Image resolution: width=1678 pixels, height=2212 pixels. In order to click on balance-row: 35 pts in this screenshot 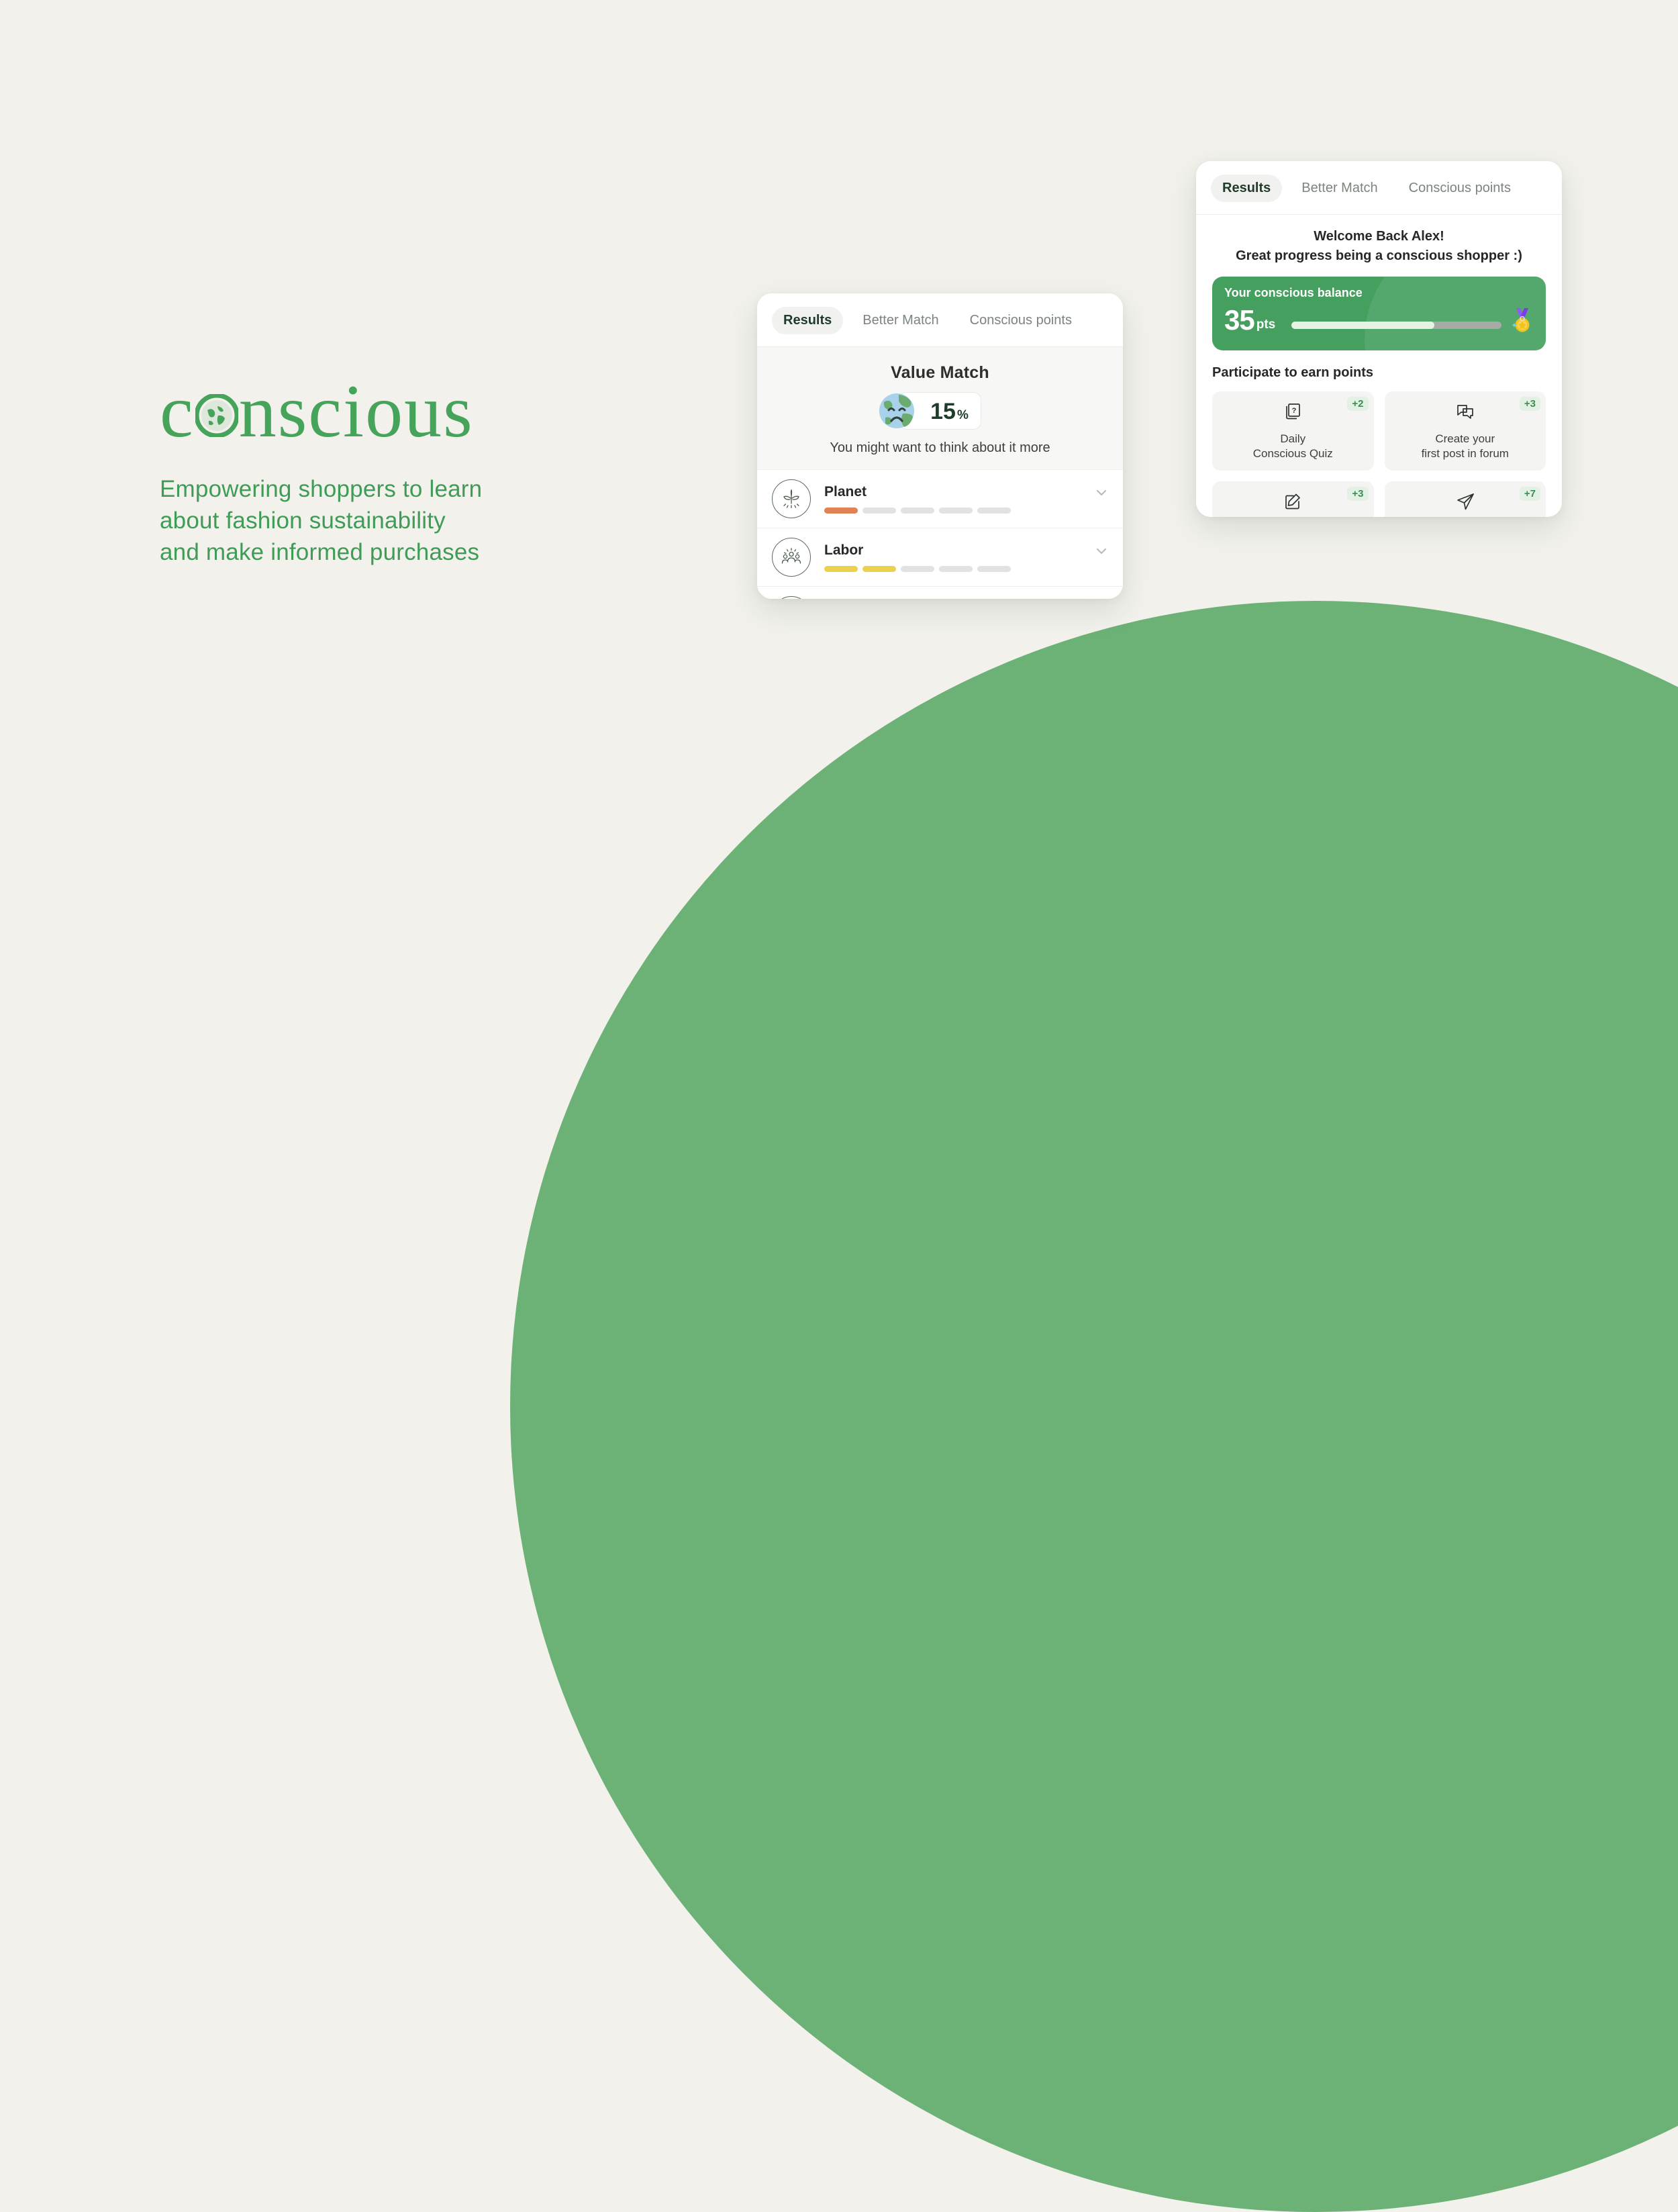, I will do `click(1379, 320)`.